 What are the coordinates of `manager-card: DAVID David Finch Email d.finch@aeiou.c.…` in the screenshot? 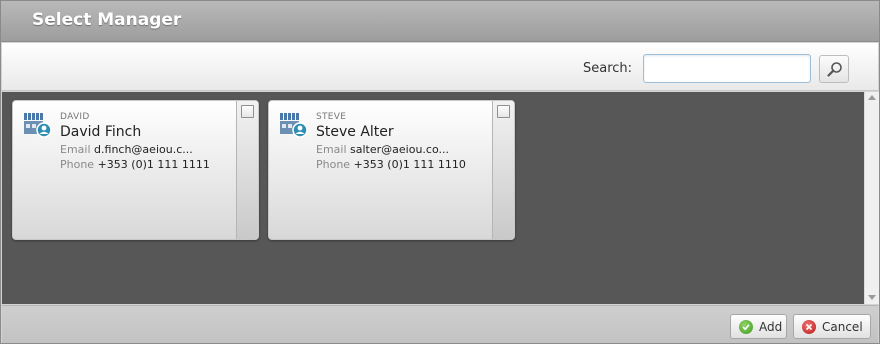 It's located at (135, 170).